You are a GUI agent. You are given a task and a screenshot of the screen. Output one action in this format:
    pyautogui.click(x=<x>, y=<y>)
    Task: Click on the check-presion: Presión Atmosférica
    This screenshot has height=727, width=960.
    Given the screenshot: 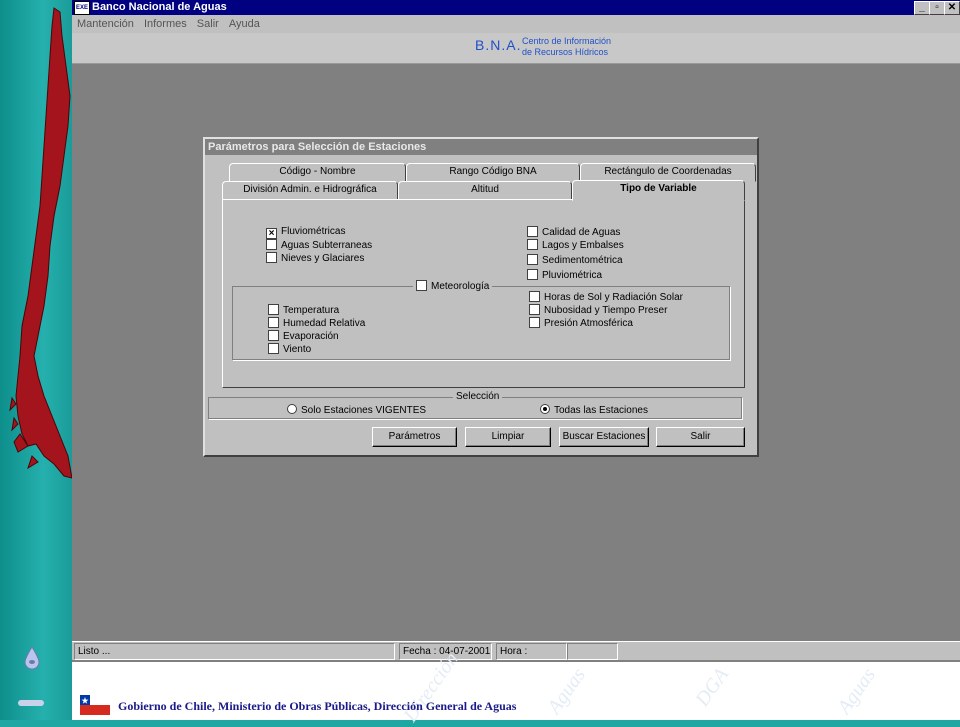 What is the action you would take?
    pyautogui.click(x=581, y=323)
    